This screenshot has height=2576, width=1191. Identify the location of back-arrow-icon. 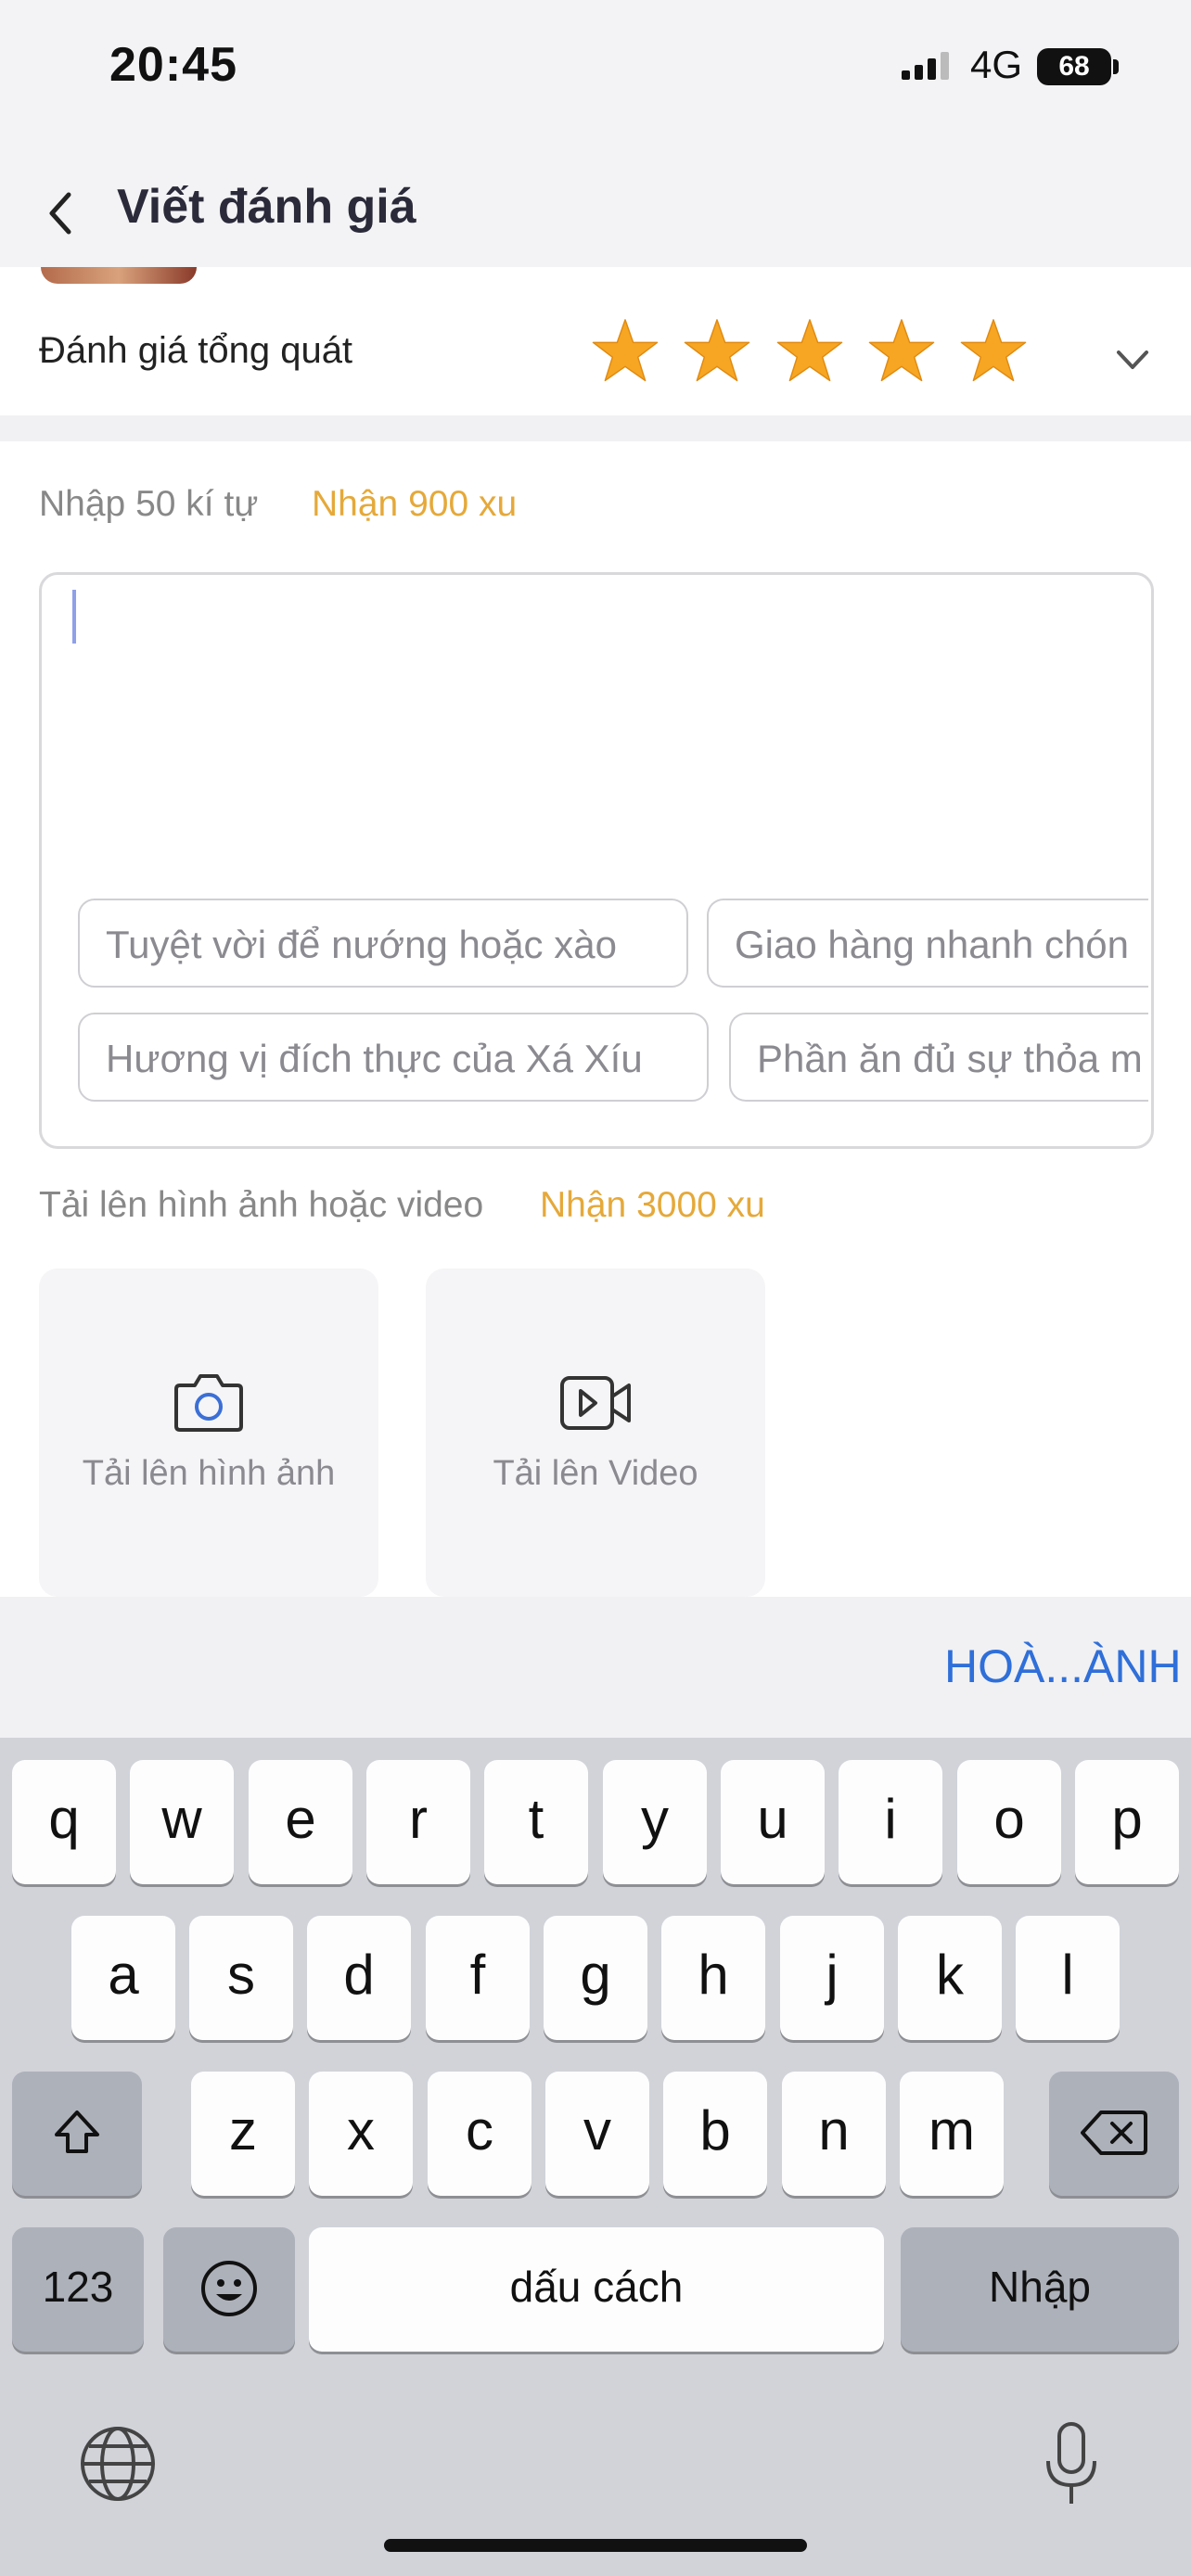
(60, 213).